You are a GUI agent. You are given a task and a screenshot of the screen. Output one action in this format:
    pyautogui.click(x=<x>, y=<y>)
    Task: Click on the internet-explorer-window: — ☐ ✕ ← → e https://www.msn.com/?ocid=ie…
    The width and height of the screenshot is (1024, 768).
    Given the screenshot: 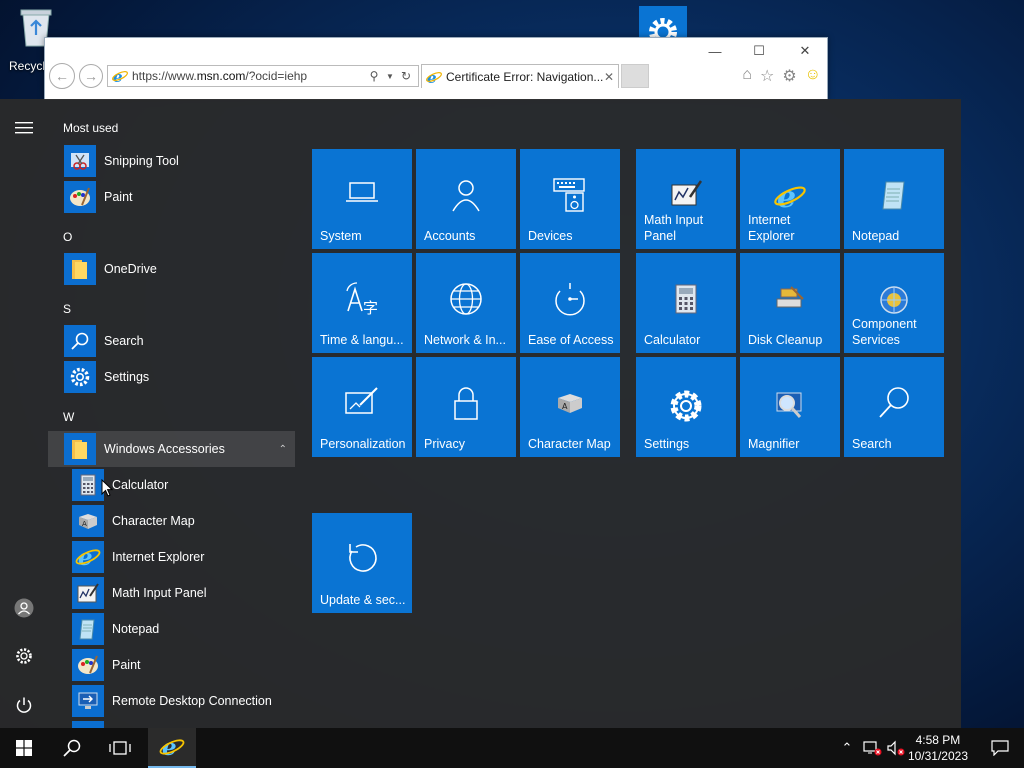 What is the action you would take?
    pyautogui.click(x=436, y=68)
    